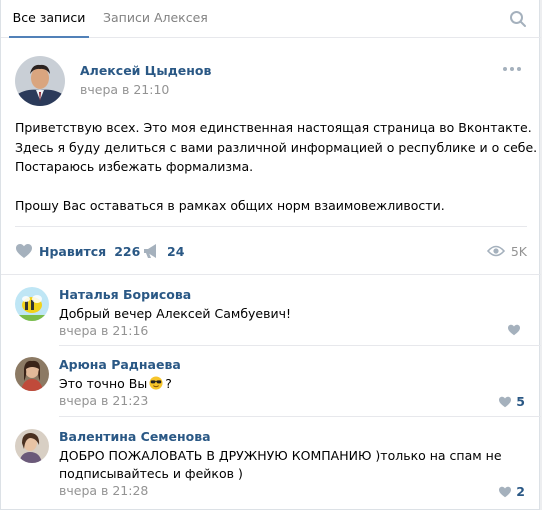 The height and width of the screenshot is (510, 542). What do you see at coordinates (271, 250) in the screenshot?
I see `post-actions: Нравится 226 24 5K` at bounding box center [271, 250].